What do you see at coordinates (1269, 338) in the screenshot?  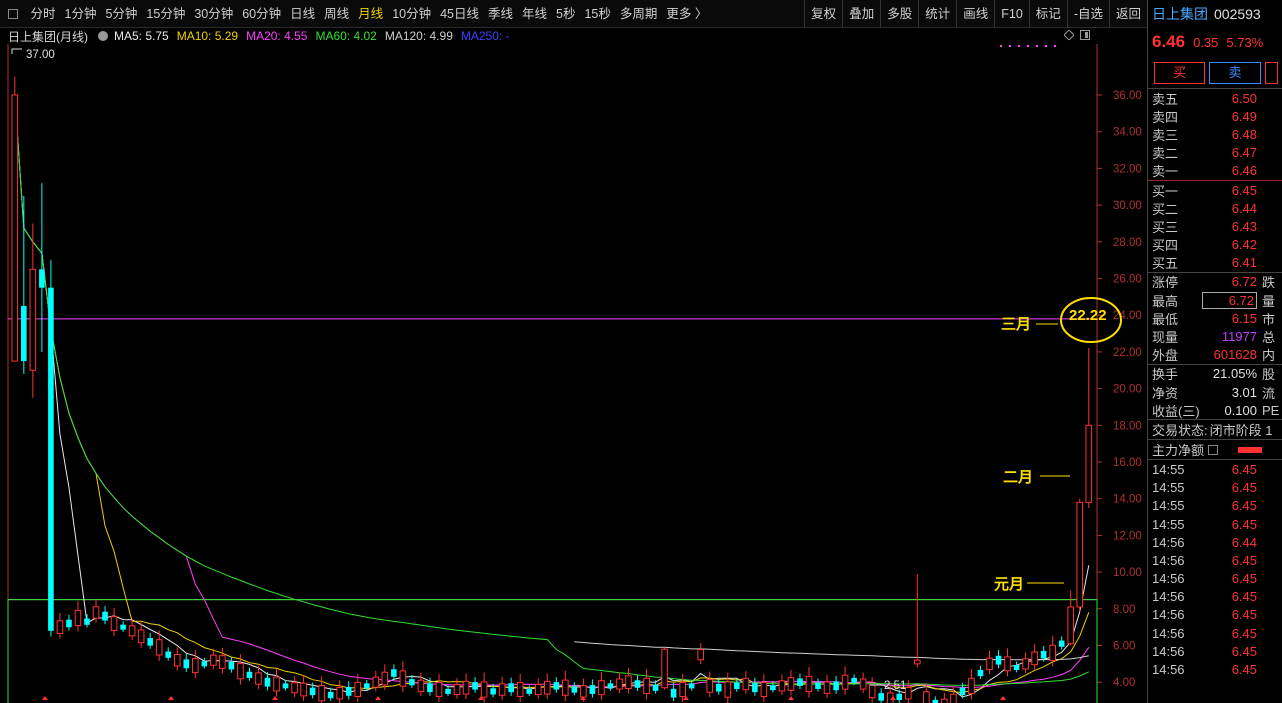 I see `row-extra: 总` at bounding box center [1269, 338].